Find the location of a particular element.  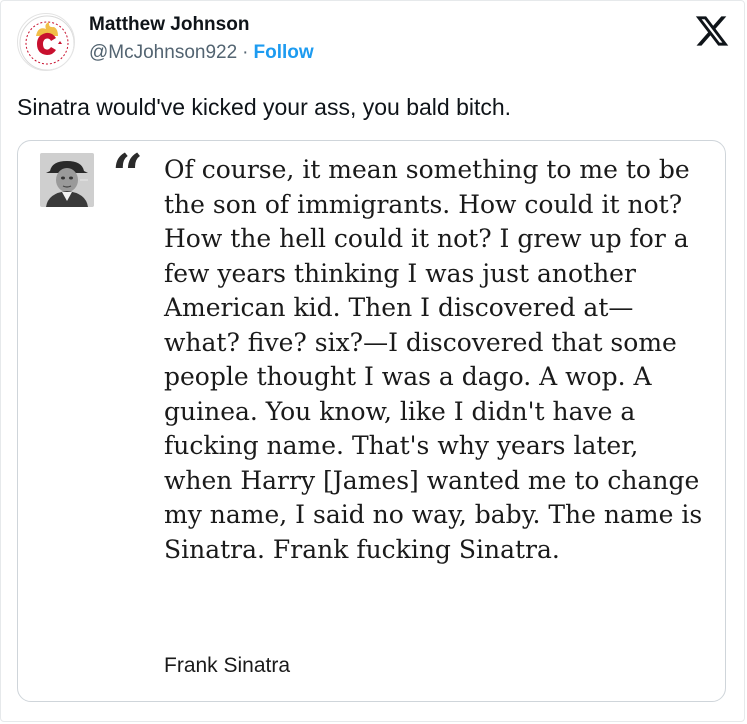

frank-sinatra-portrait is located at coordinates (67, 180).